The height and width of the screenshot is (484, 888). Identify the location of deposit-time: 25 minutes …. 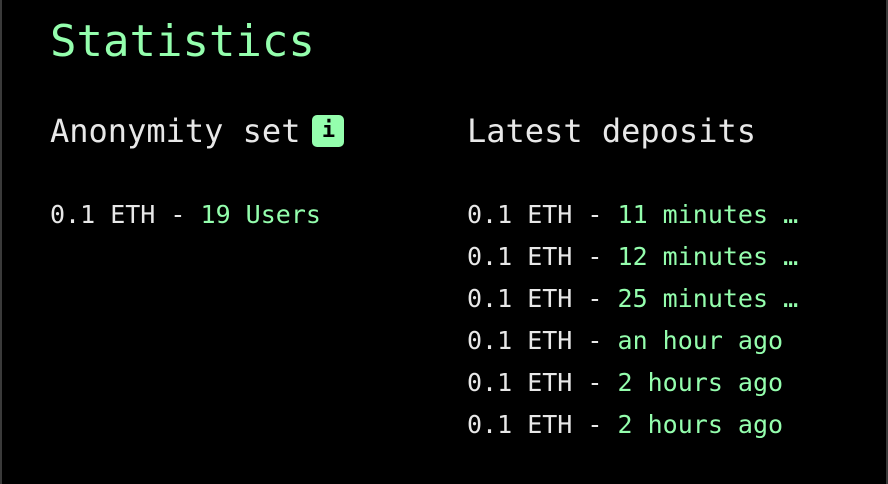
(708, 298).